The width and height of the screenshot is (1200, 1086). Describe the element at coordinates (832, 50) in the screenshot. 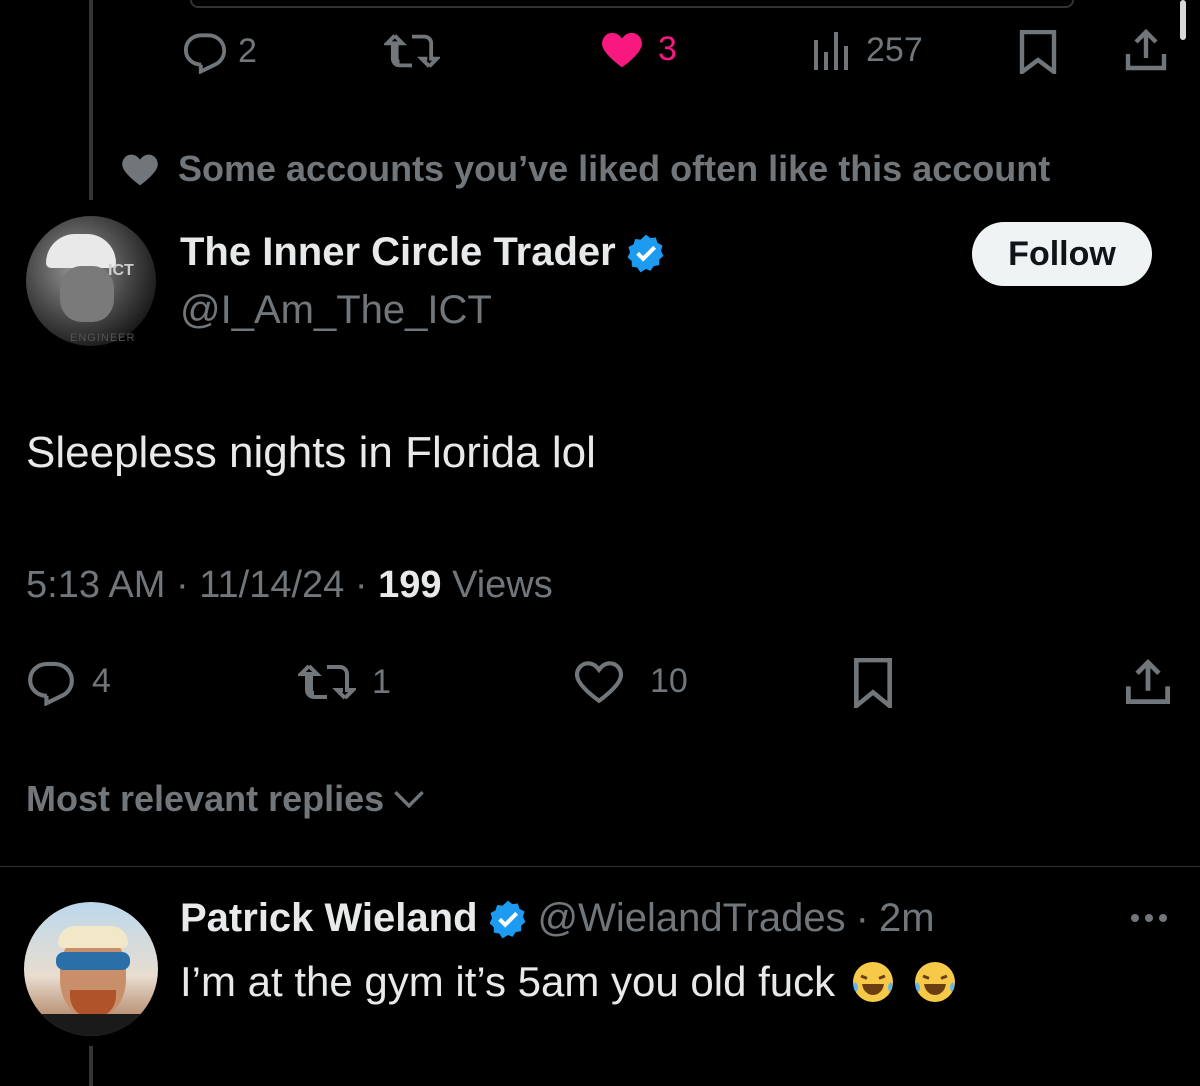

I see `views-chart-icon` at that location.